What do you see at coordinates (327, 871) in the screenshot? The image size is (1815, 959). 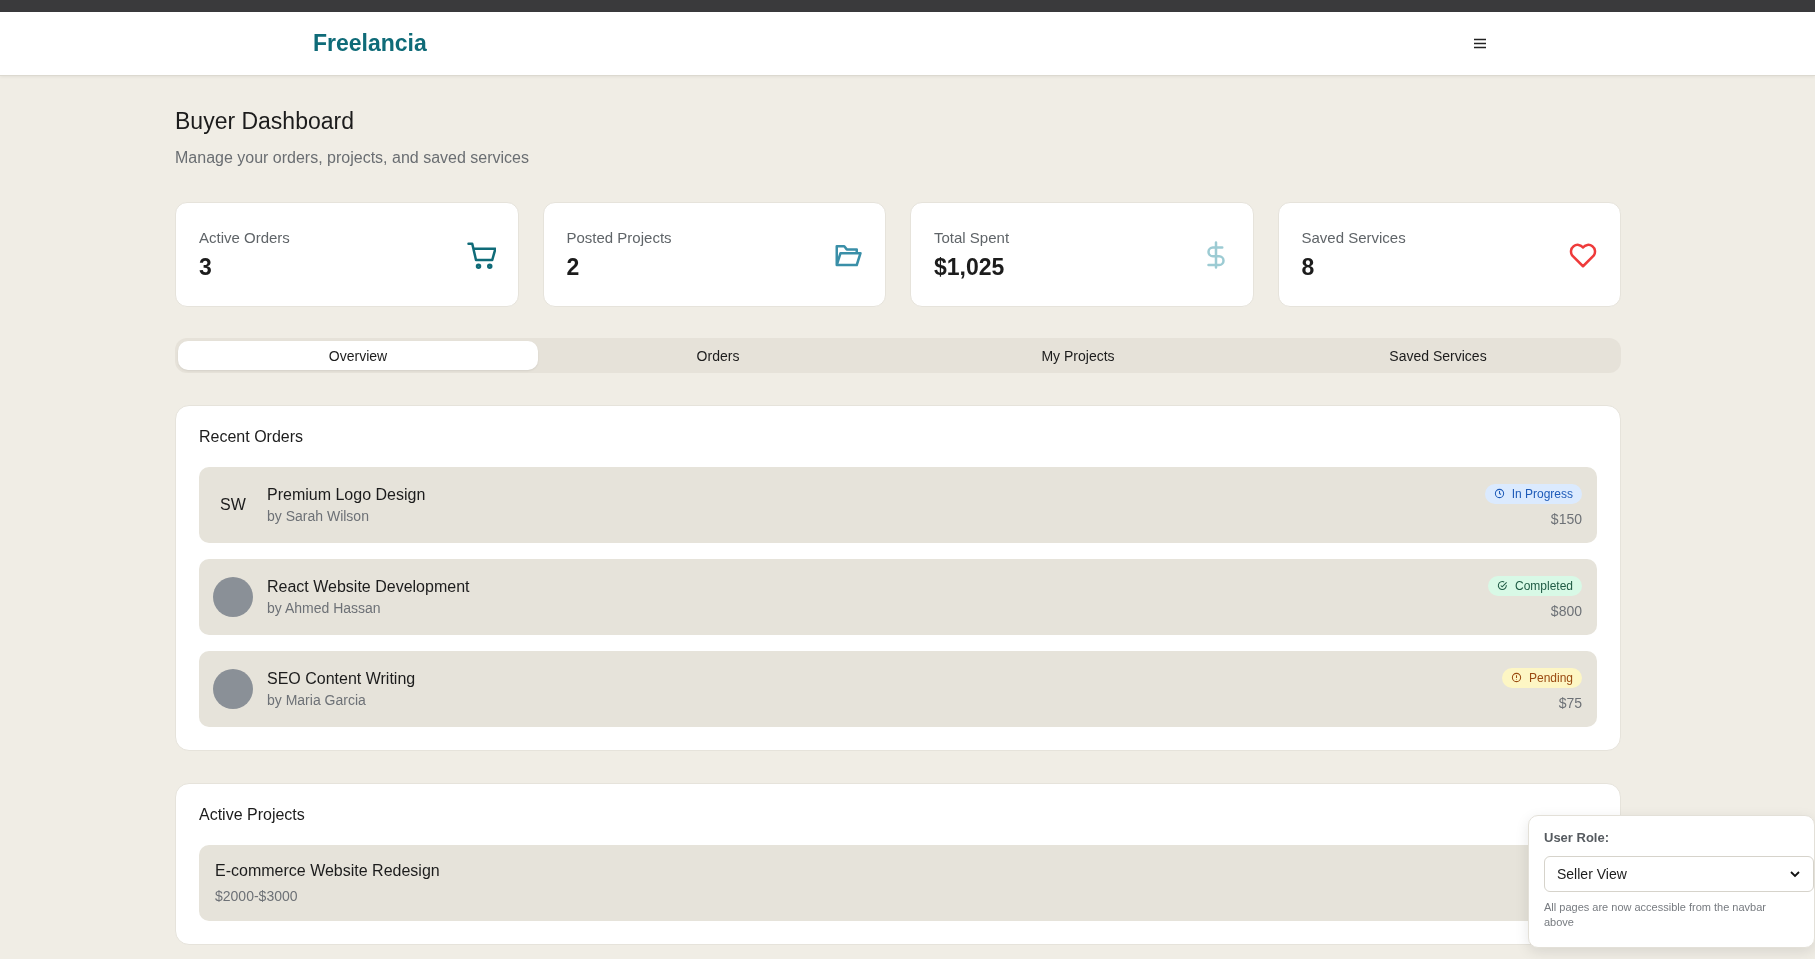 I see `project-title: E-commerce Website Redesign` at bounding box center [327, 871].